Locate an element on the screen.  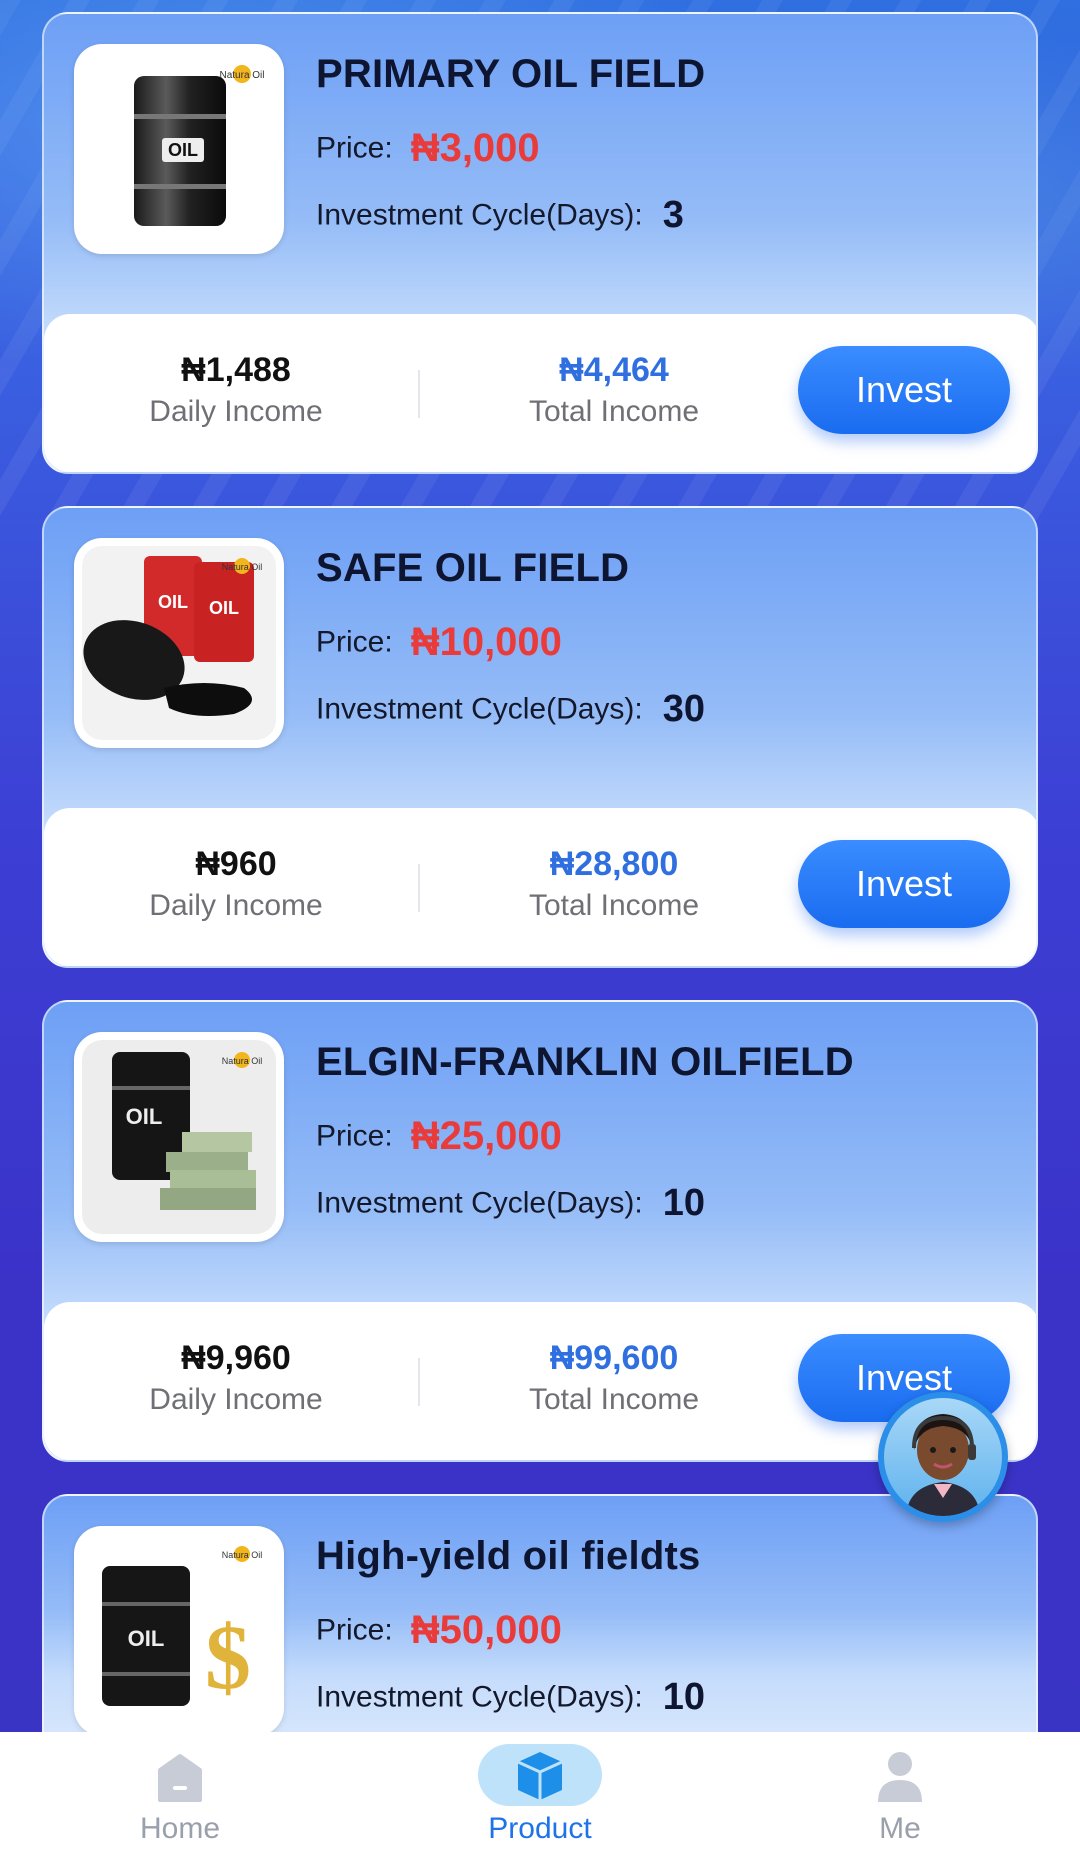
daily-income-value: ₦960 is located at coordinates (236, 864).